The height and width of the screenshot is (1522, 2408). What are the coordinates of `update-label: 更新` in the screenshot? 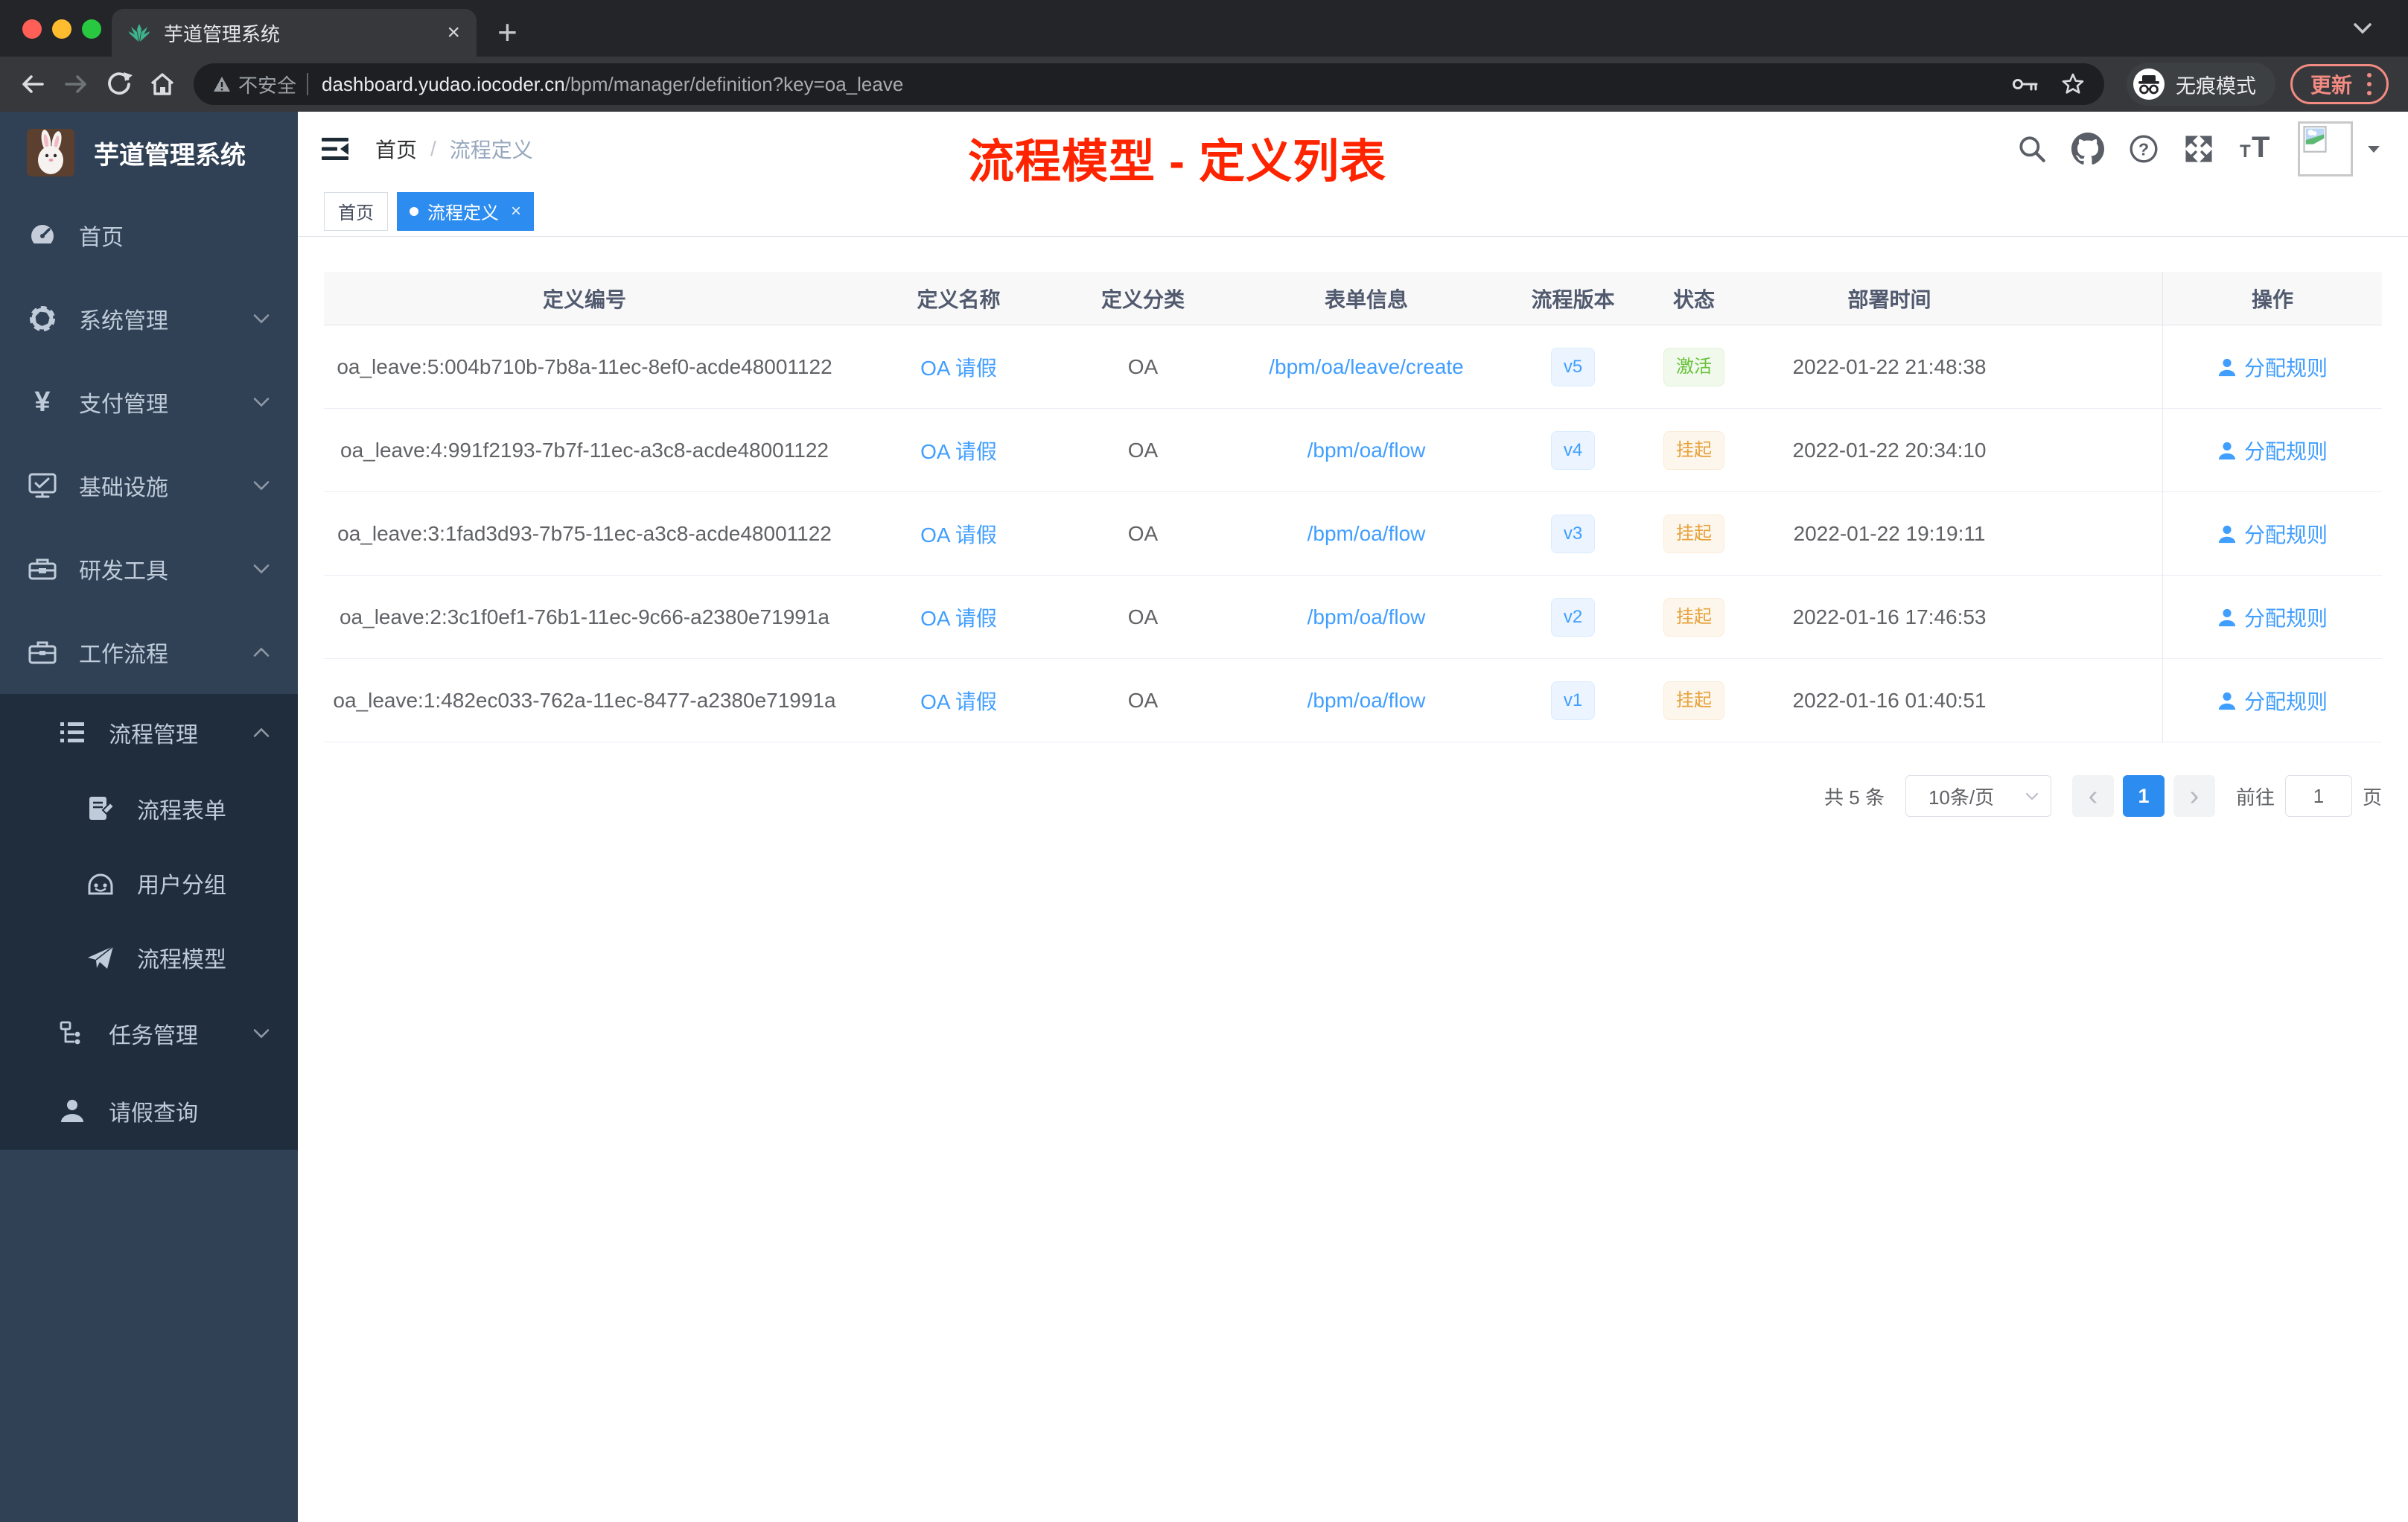 It's located at (2331, 84).